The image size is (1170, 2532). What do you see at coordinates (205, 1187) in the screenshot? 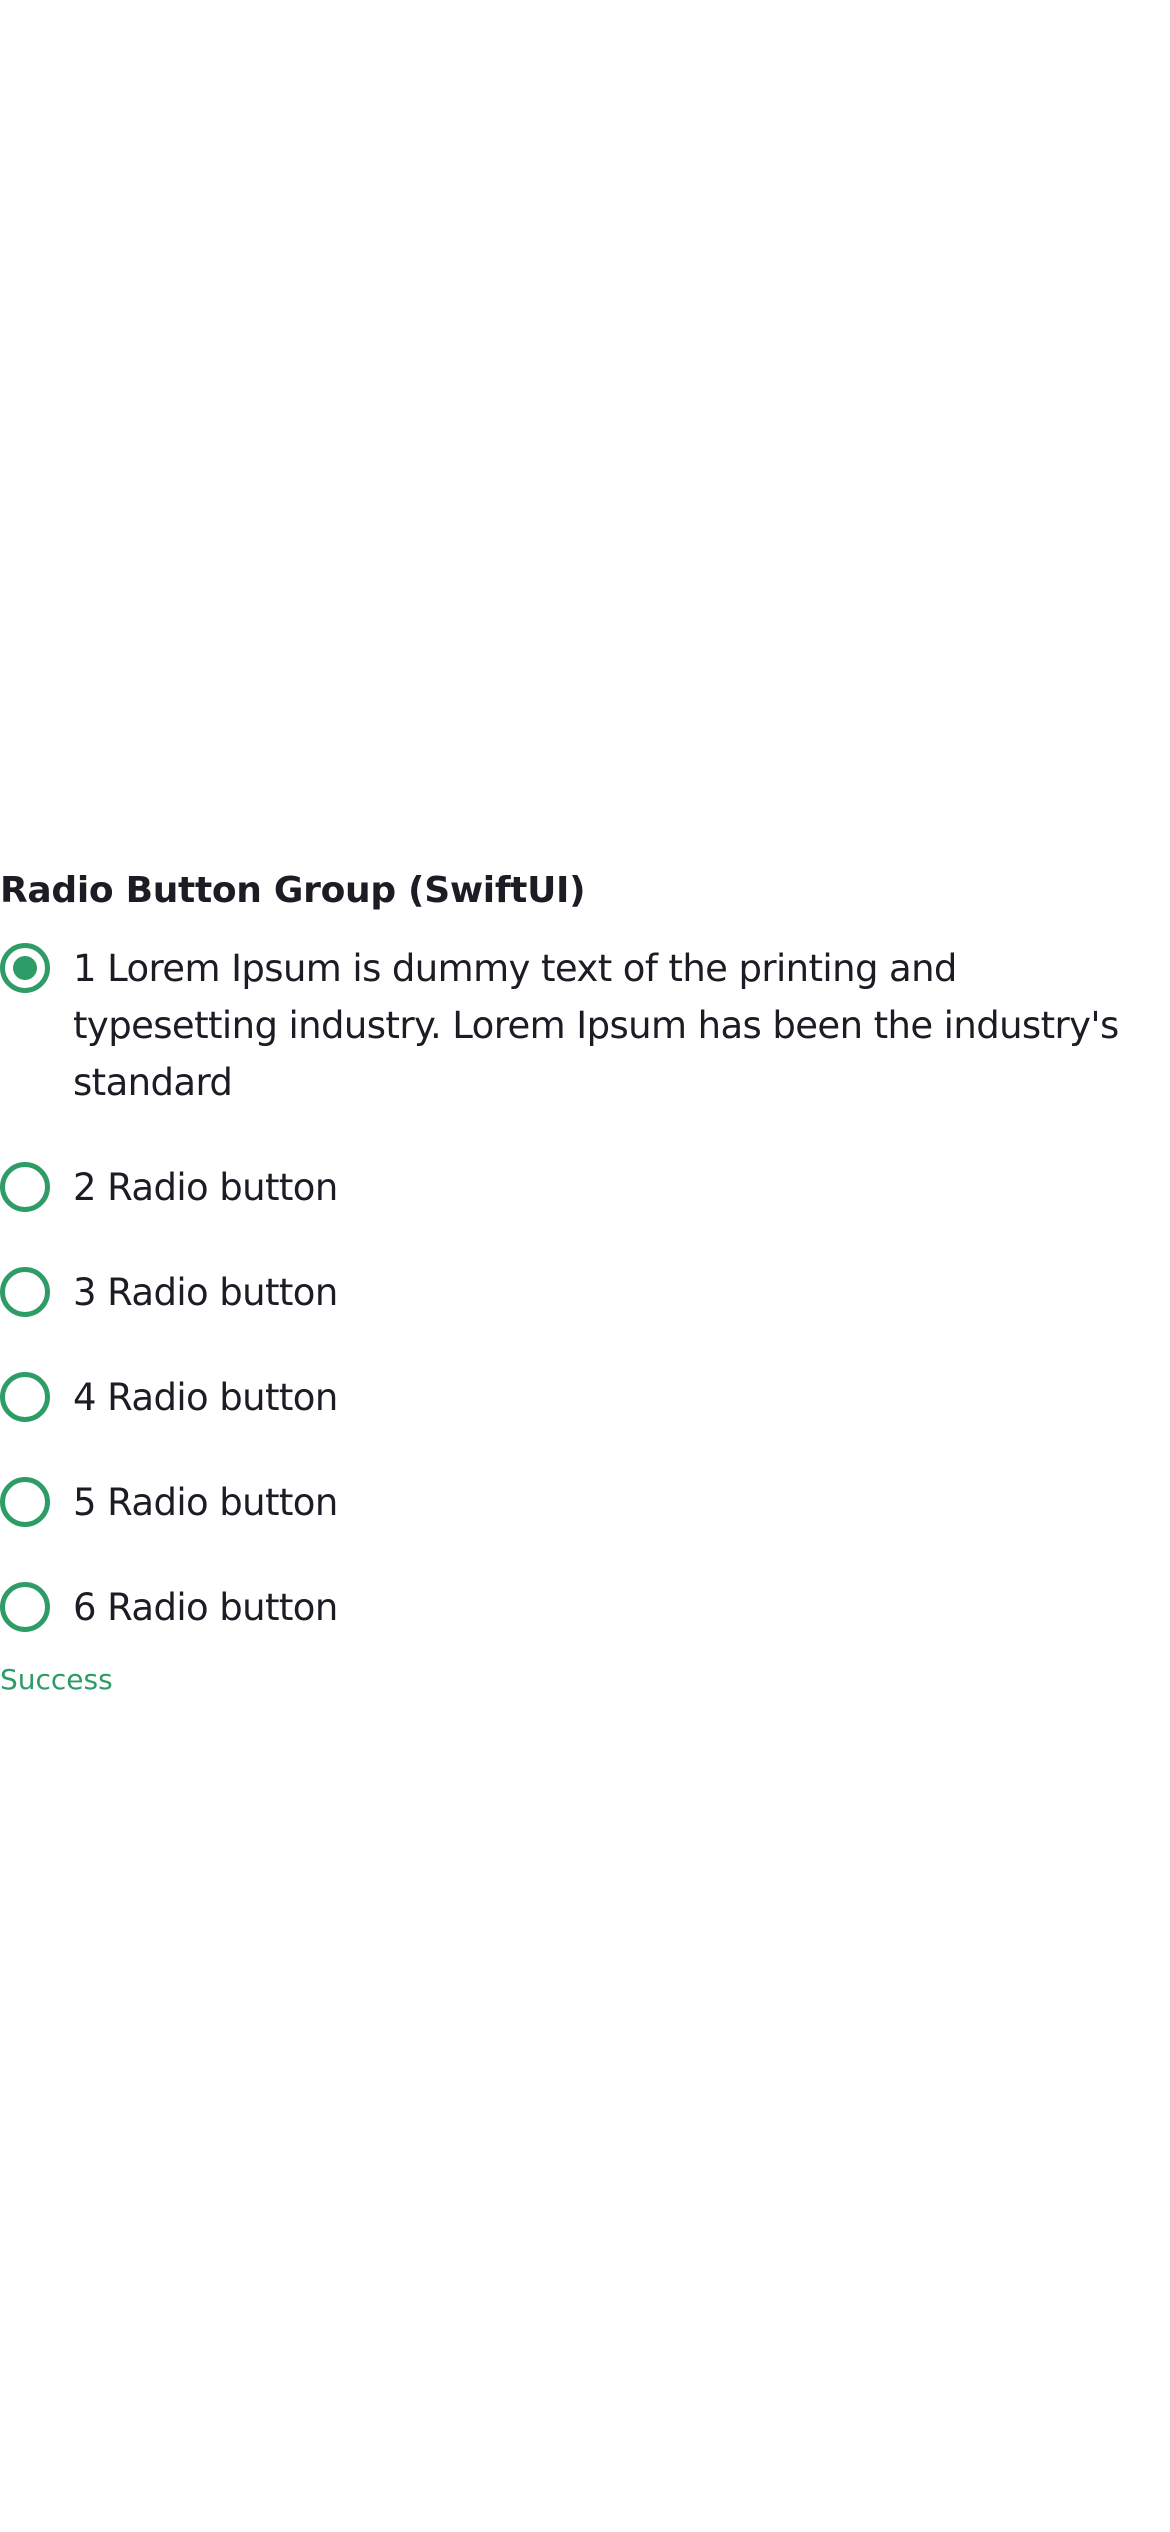
I see `radio-option-label: 2 Radio button` at bounding box center [205, 1187].